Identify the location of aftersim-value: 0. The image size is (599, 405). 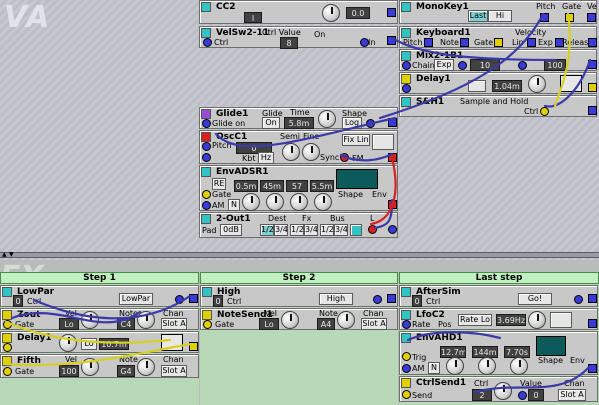
(417, 301).